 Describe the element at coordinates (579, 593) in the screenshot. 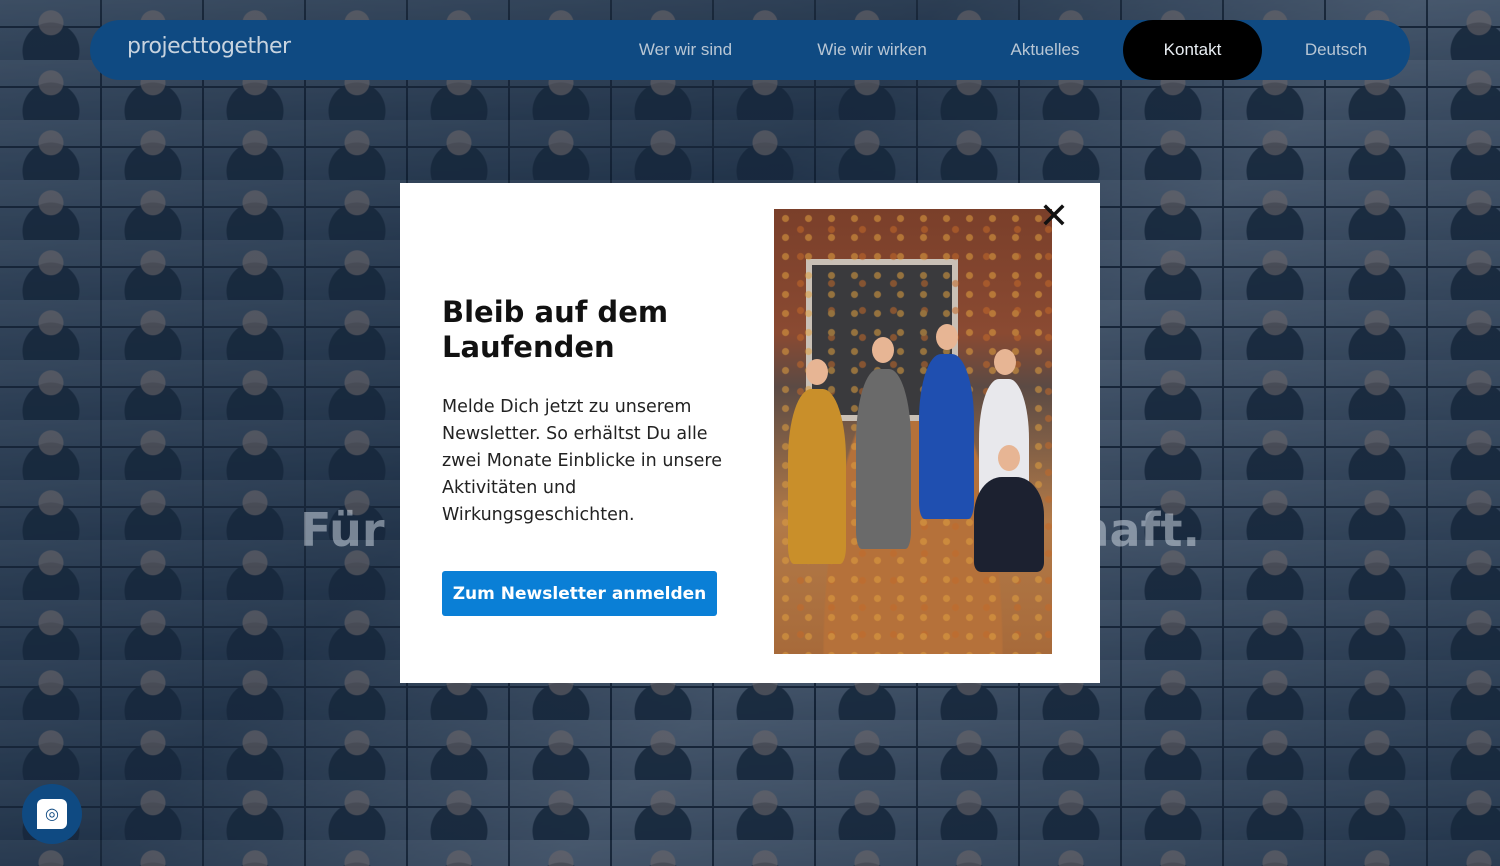

I see `newsletter-signup-button: Zum Newsletter anmelden` at that location.